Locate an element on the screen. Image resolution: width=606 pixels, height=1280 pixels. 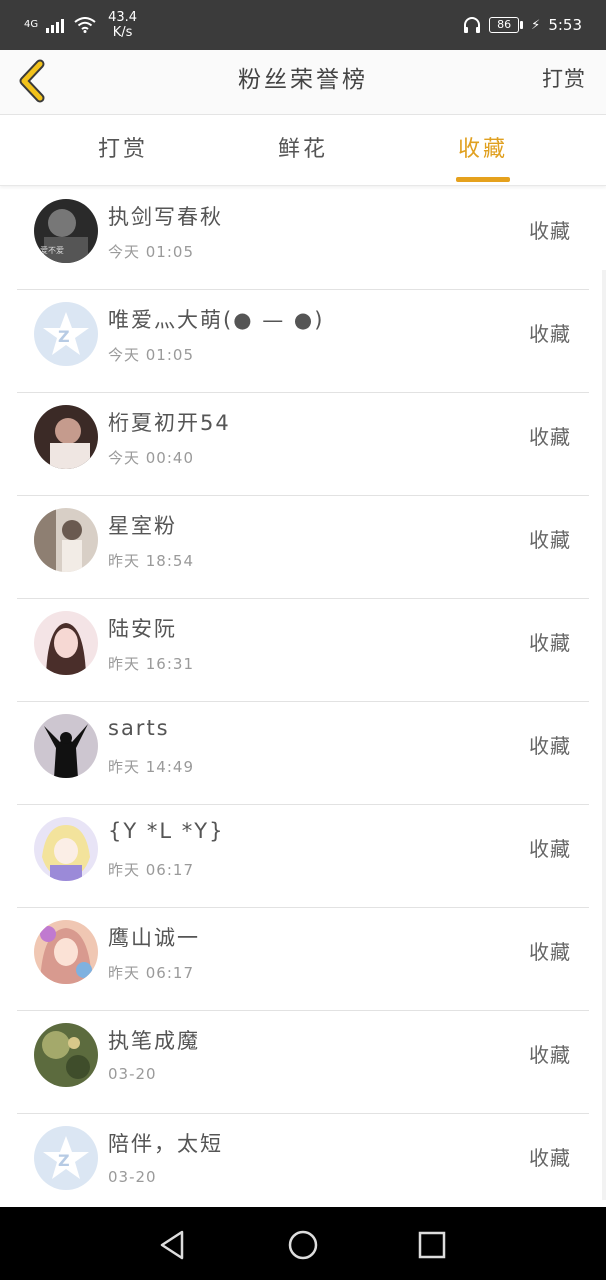
triangle-back-icon is located at coordinates (172, 1245).